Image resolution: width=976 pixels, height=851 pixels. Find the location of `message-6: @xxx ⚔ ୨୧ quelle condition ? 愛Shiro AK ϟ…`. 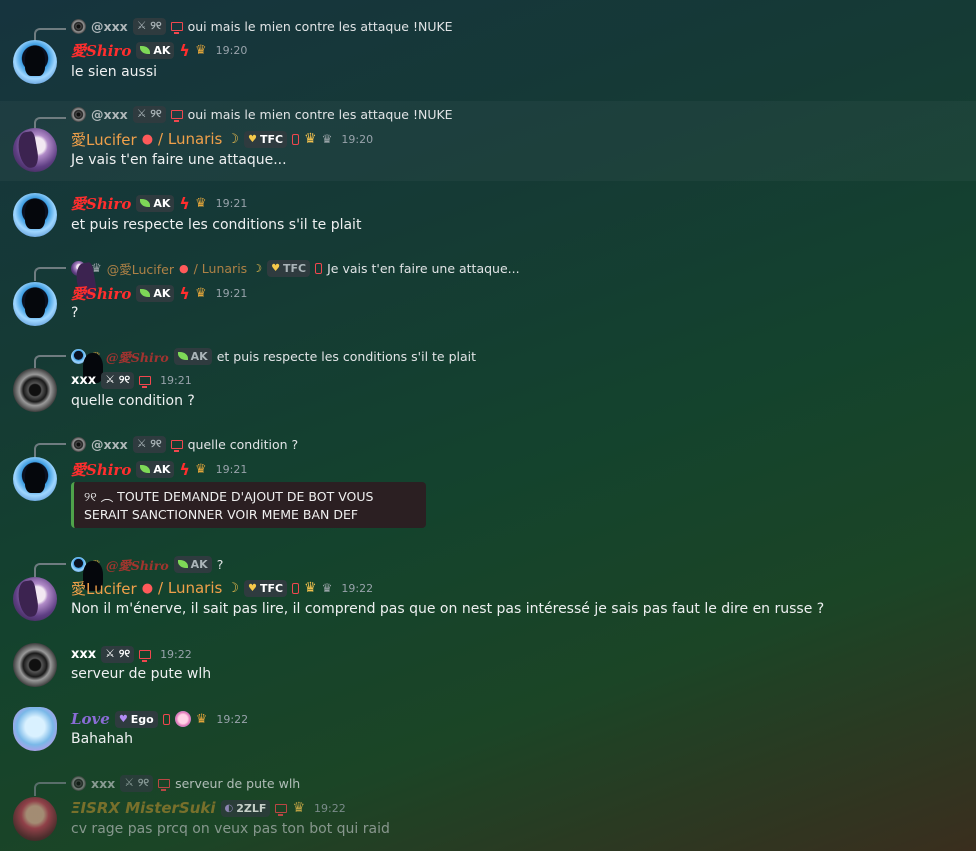

message-6: @xxx ⚔ ୨୧ quelle condition ? 愛Shiro AK ϟ… is located at coordinates (488, 484).